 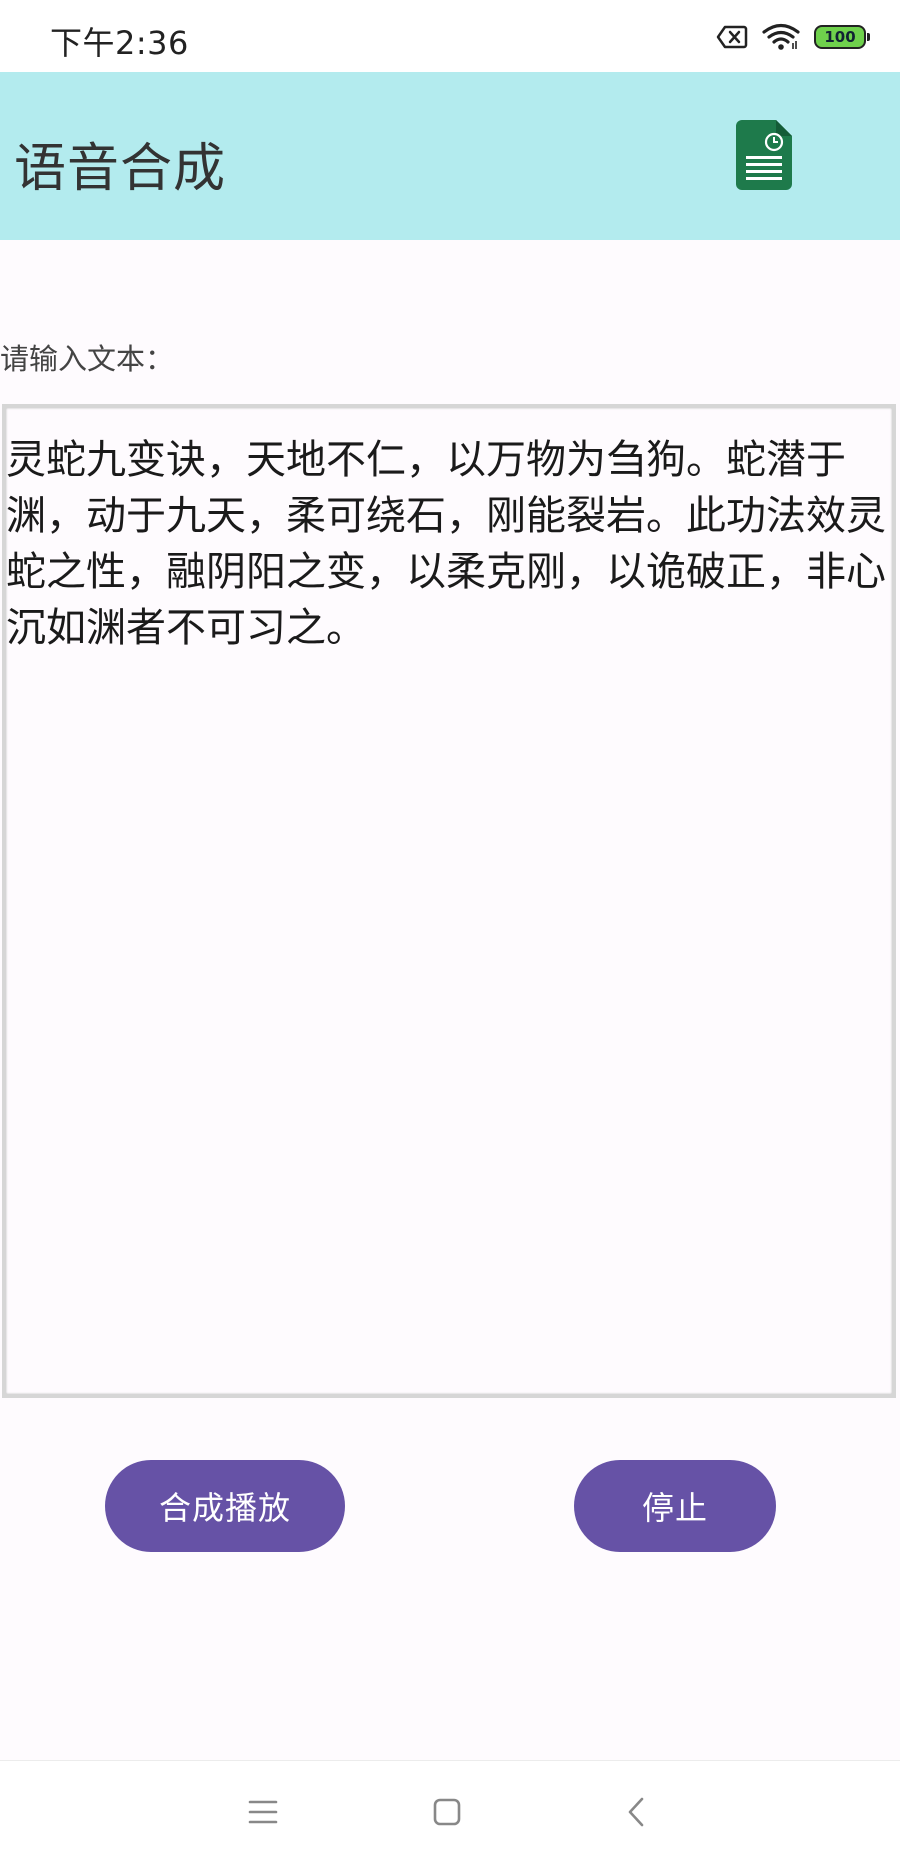 What do you see at coordinates (450, 156) in the screenshot?
I see `app-bar: 语音合成` at bounding box center [450, 156].